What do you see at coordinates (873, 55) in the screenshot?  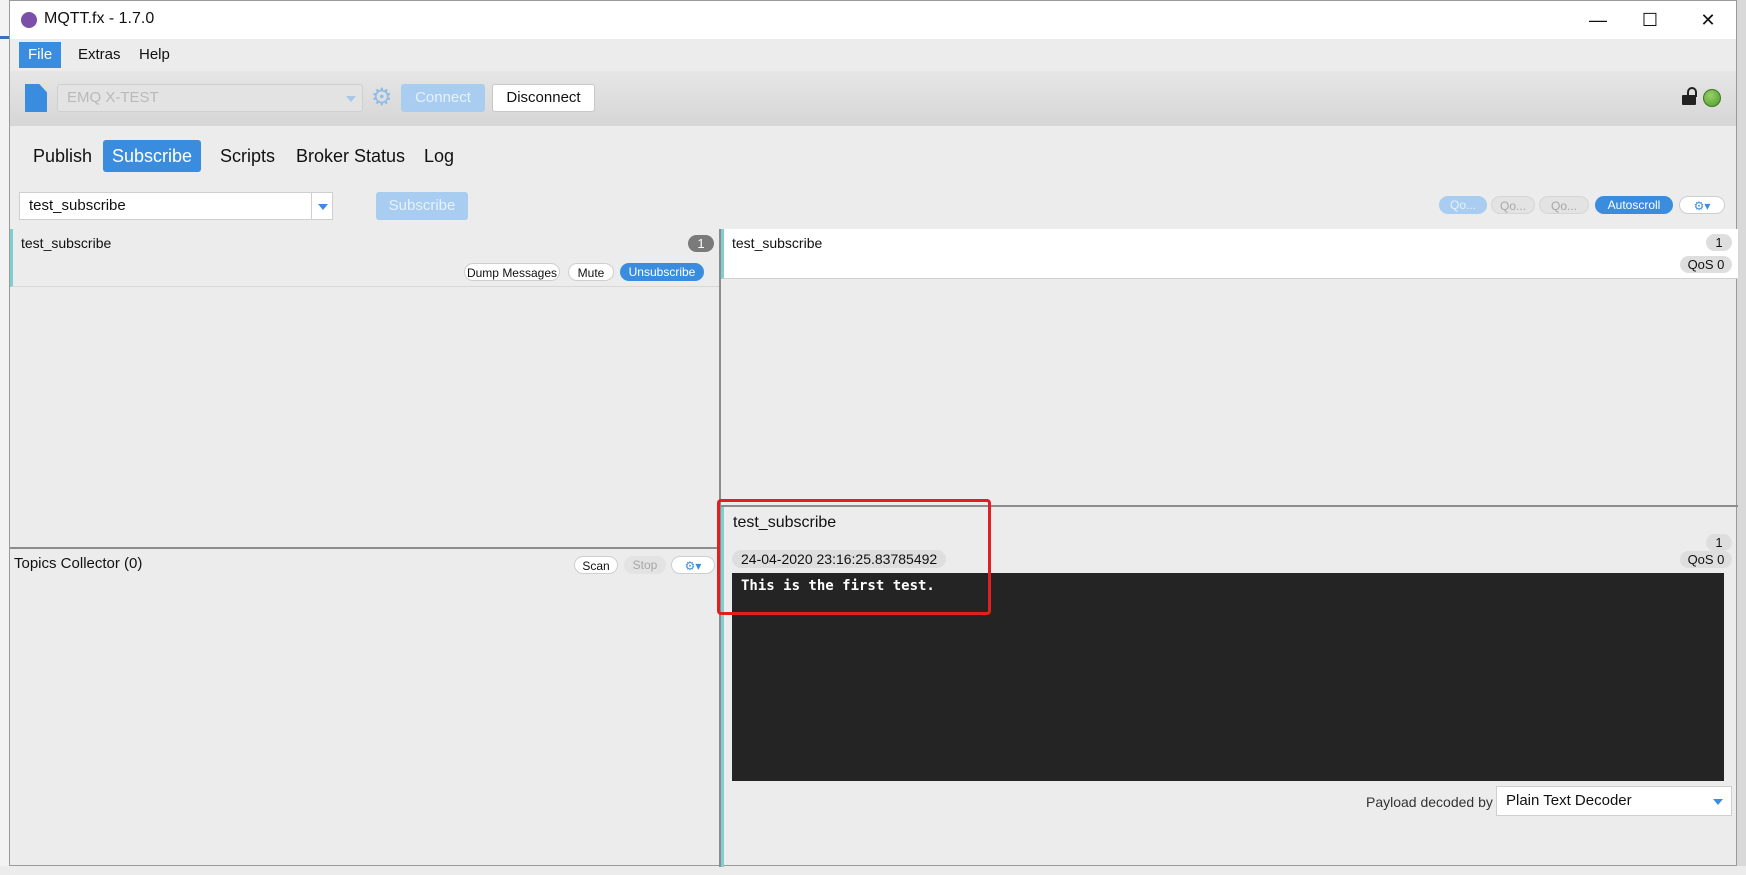 I see `menu-bar: File Extras Help` at bounding box center [873, 55].